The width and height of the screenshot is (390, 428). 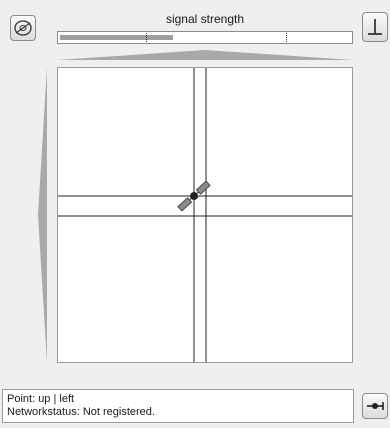 I want to click on signal-strength-fill, so click(x=116, y=37).